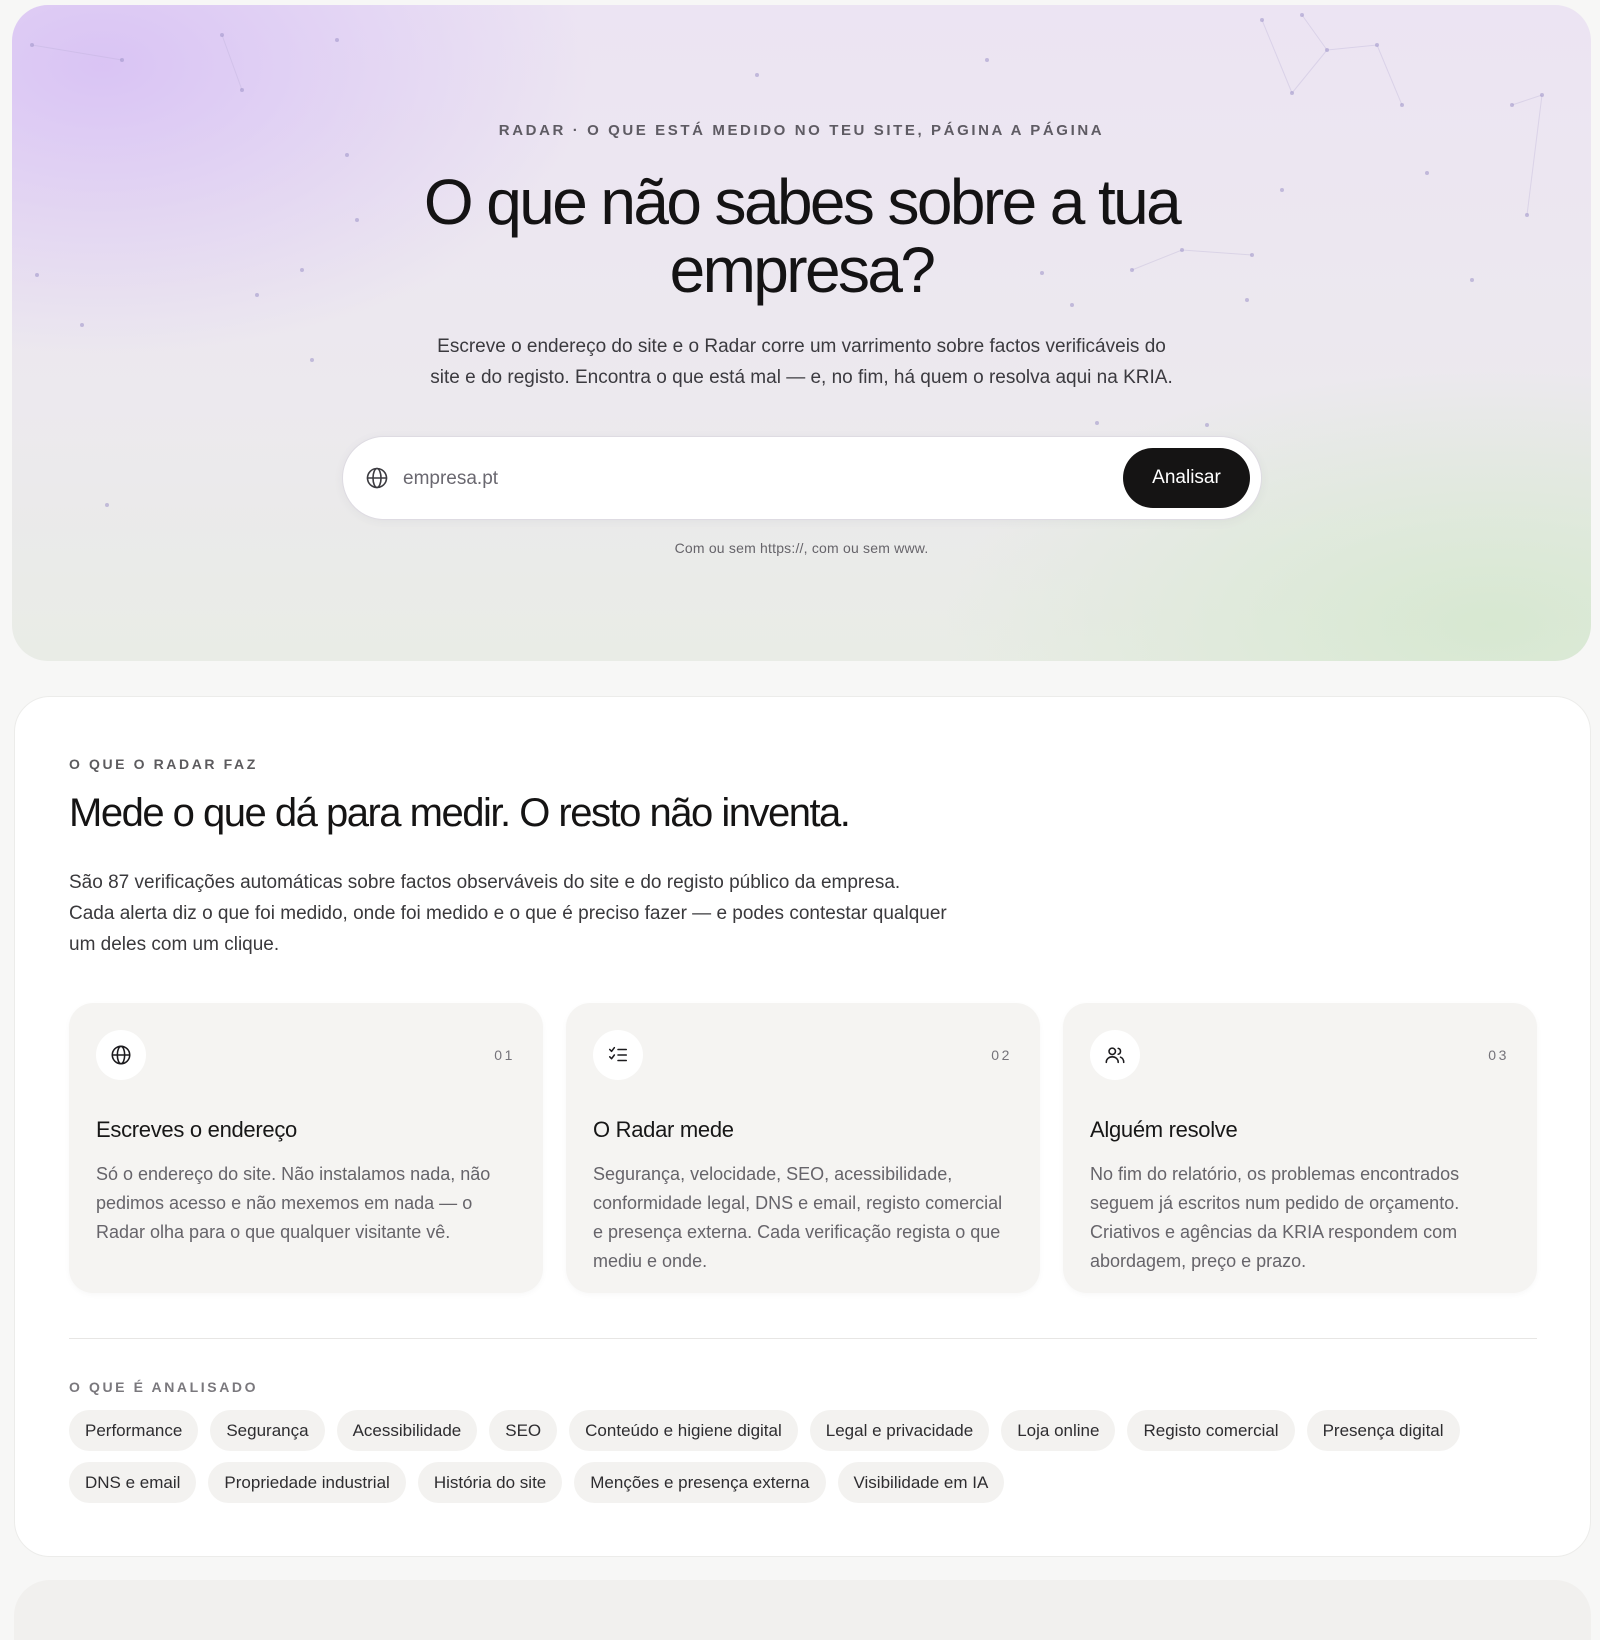 The width and height of the screenshot is (1600, 1640). I want to click on search-bar: Analisar, so click(802, 478).